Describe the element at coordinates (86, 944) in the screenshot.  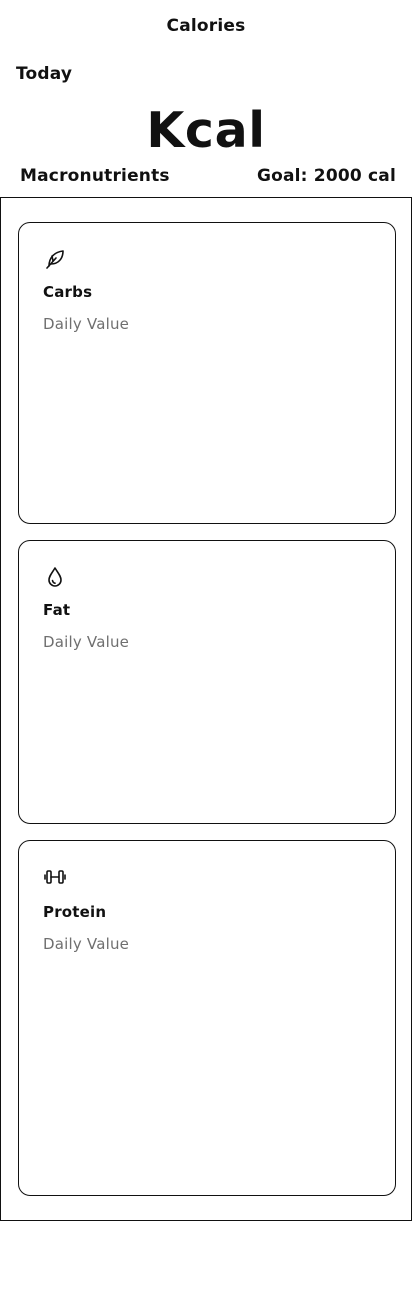
I see `protein-daily-value: Daily Value` at that location.